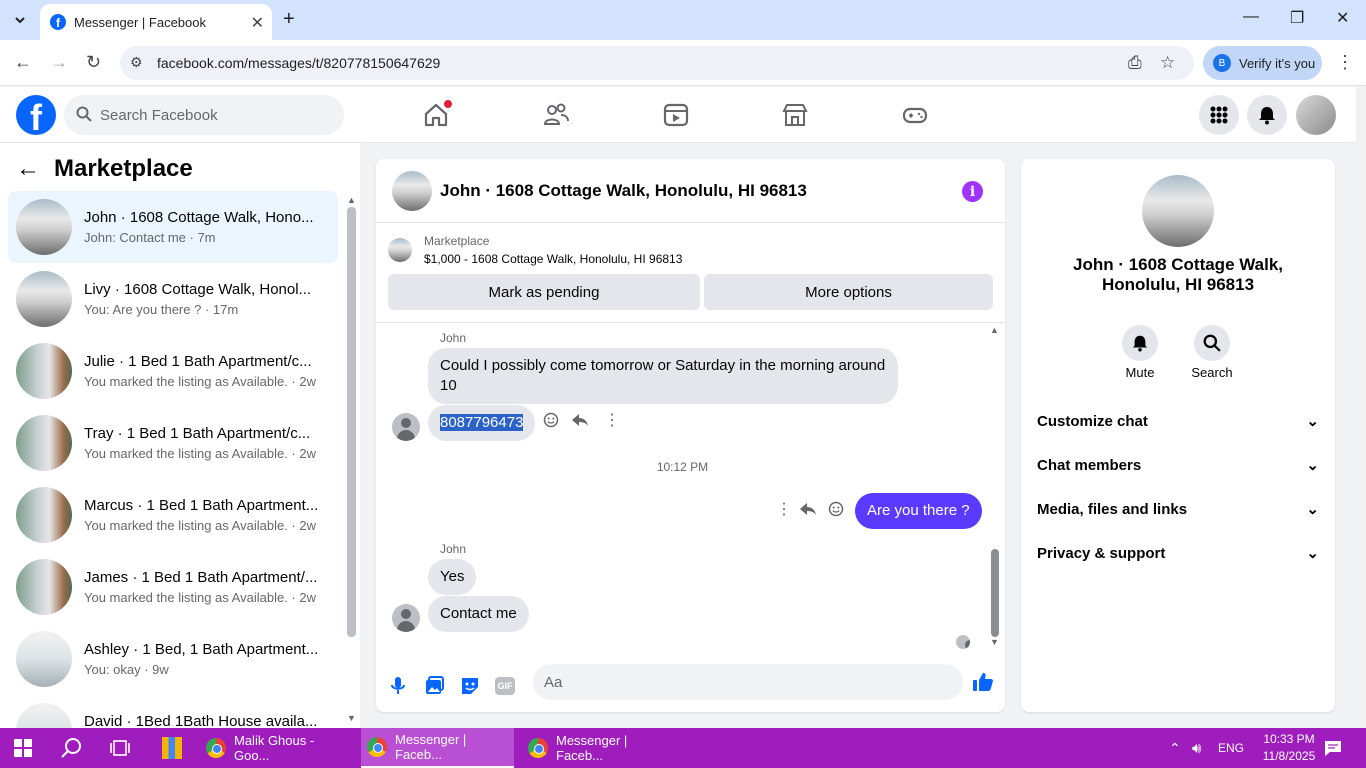 The image size is (1366, 768). What do you see at coordinates (23, 748) in the screenshot?
I see `windows-start-icon` at bounding box center [23, 748].